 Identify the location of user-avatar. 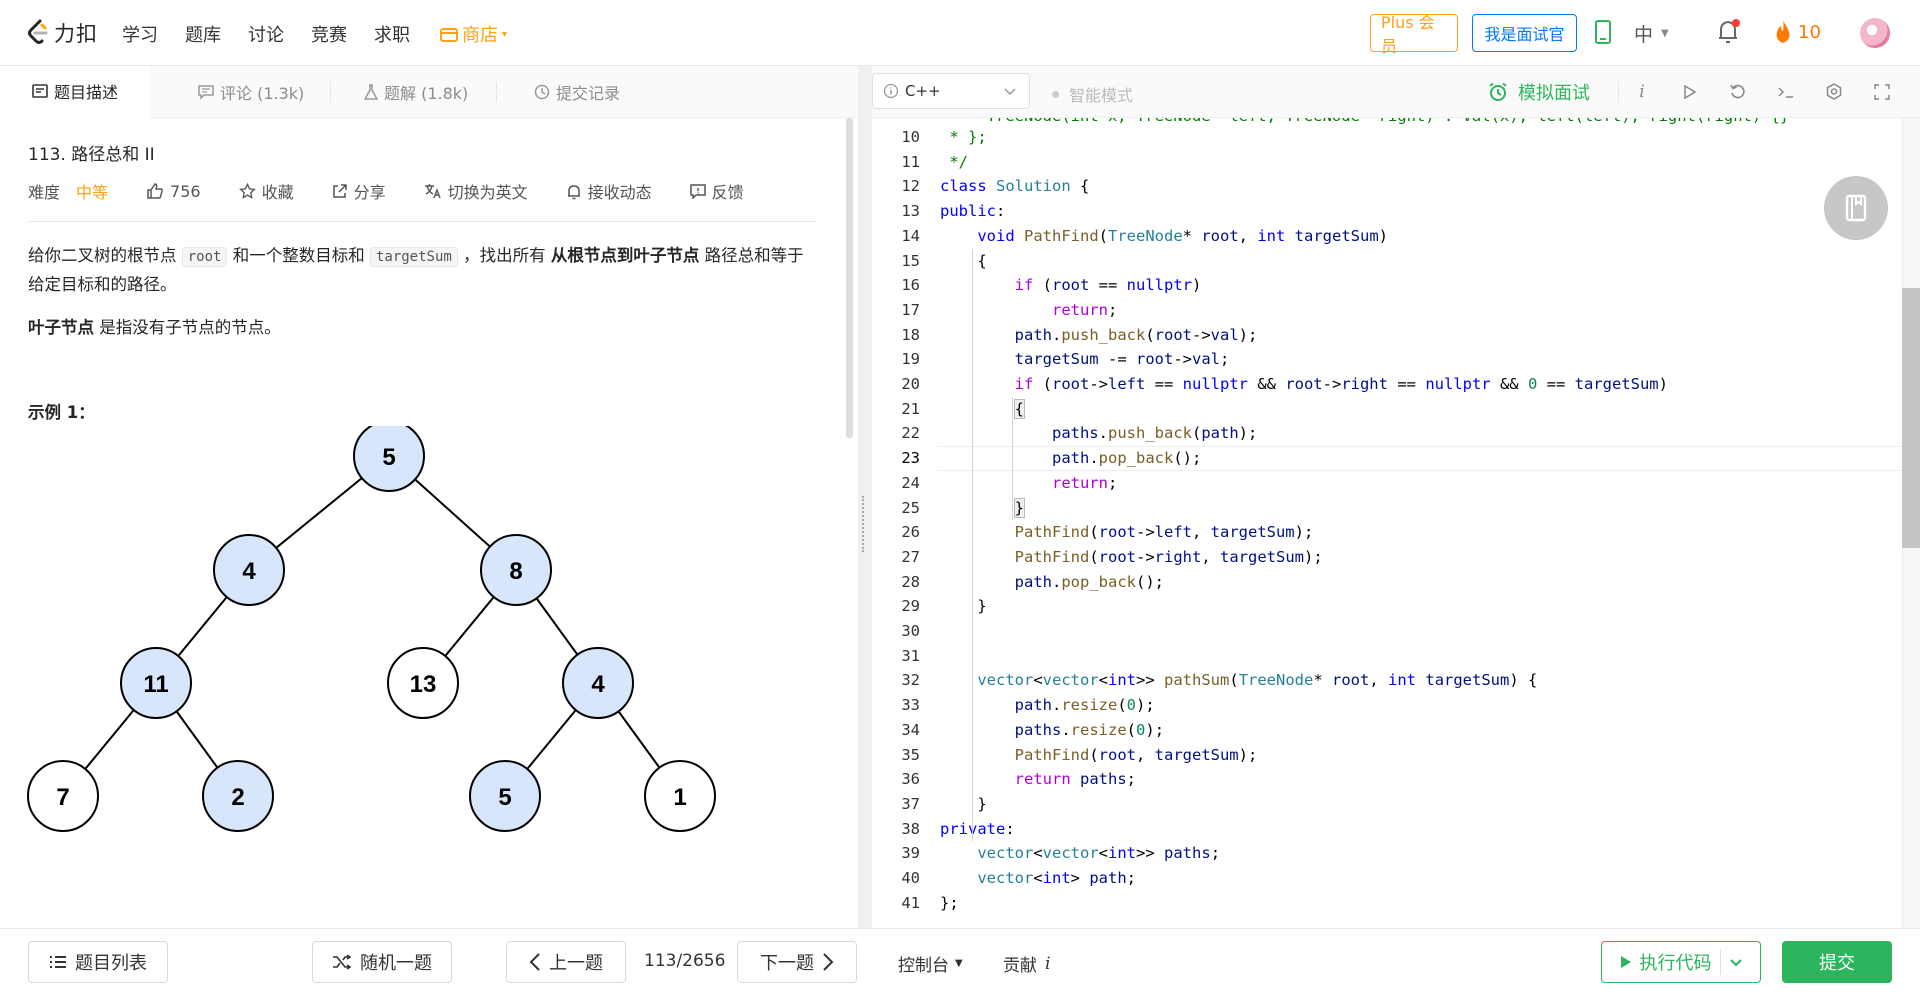
(1875, 33).